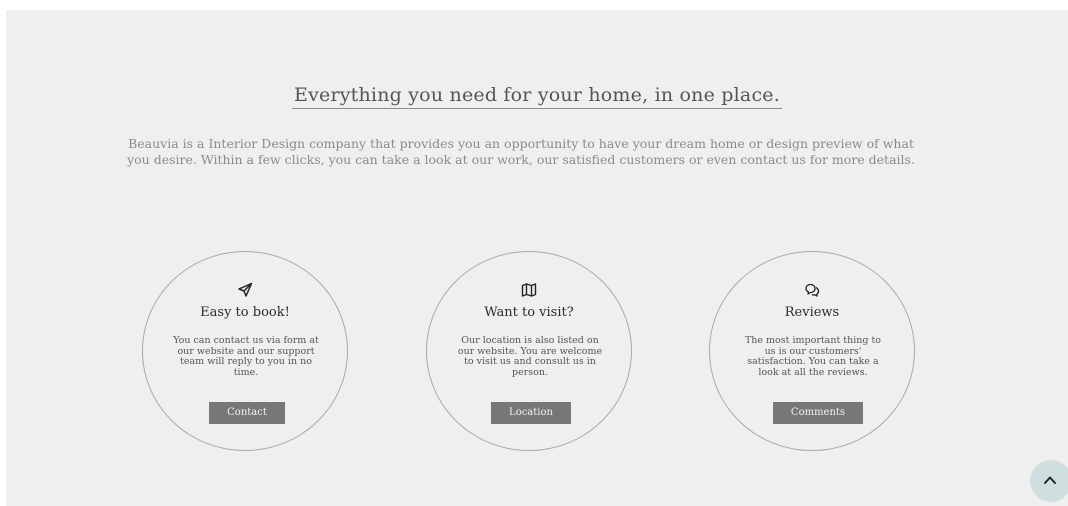  I want to click on scroll-to-top-button, so click(1049, 481).